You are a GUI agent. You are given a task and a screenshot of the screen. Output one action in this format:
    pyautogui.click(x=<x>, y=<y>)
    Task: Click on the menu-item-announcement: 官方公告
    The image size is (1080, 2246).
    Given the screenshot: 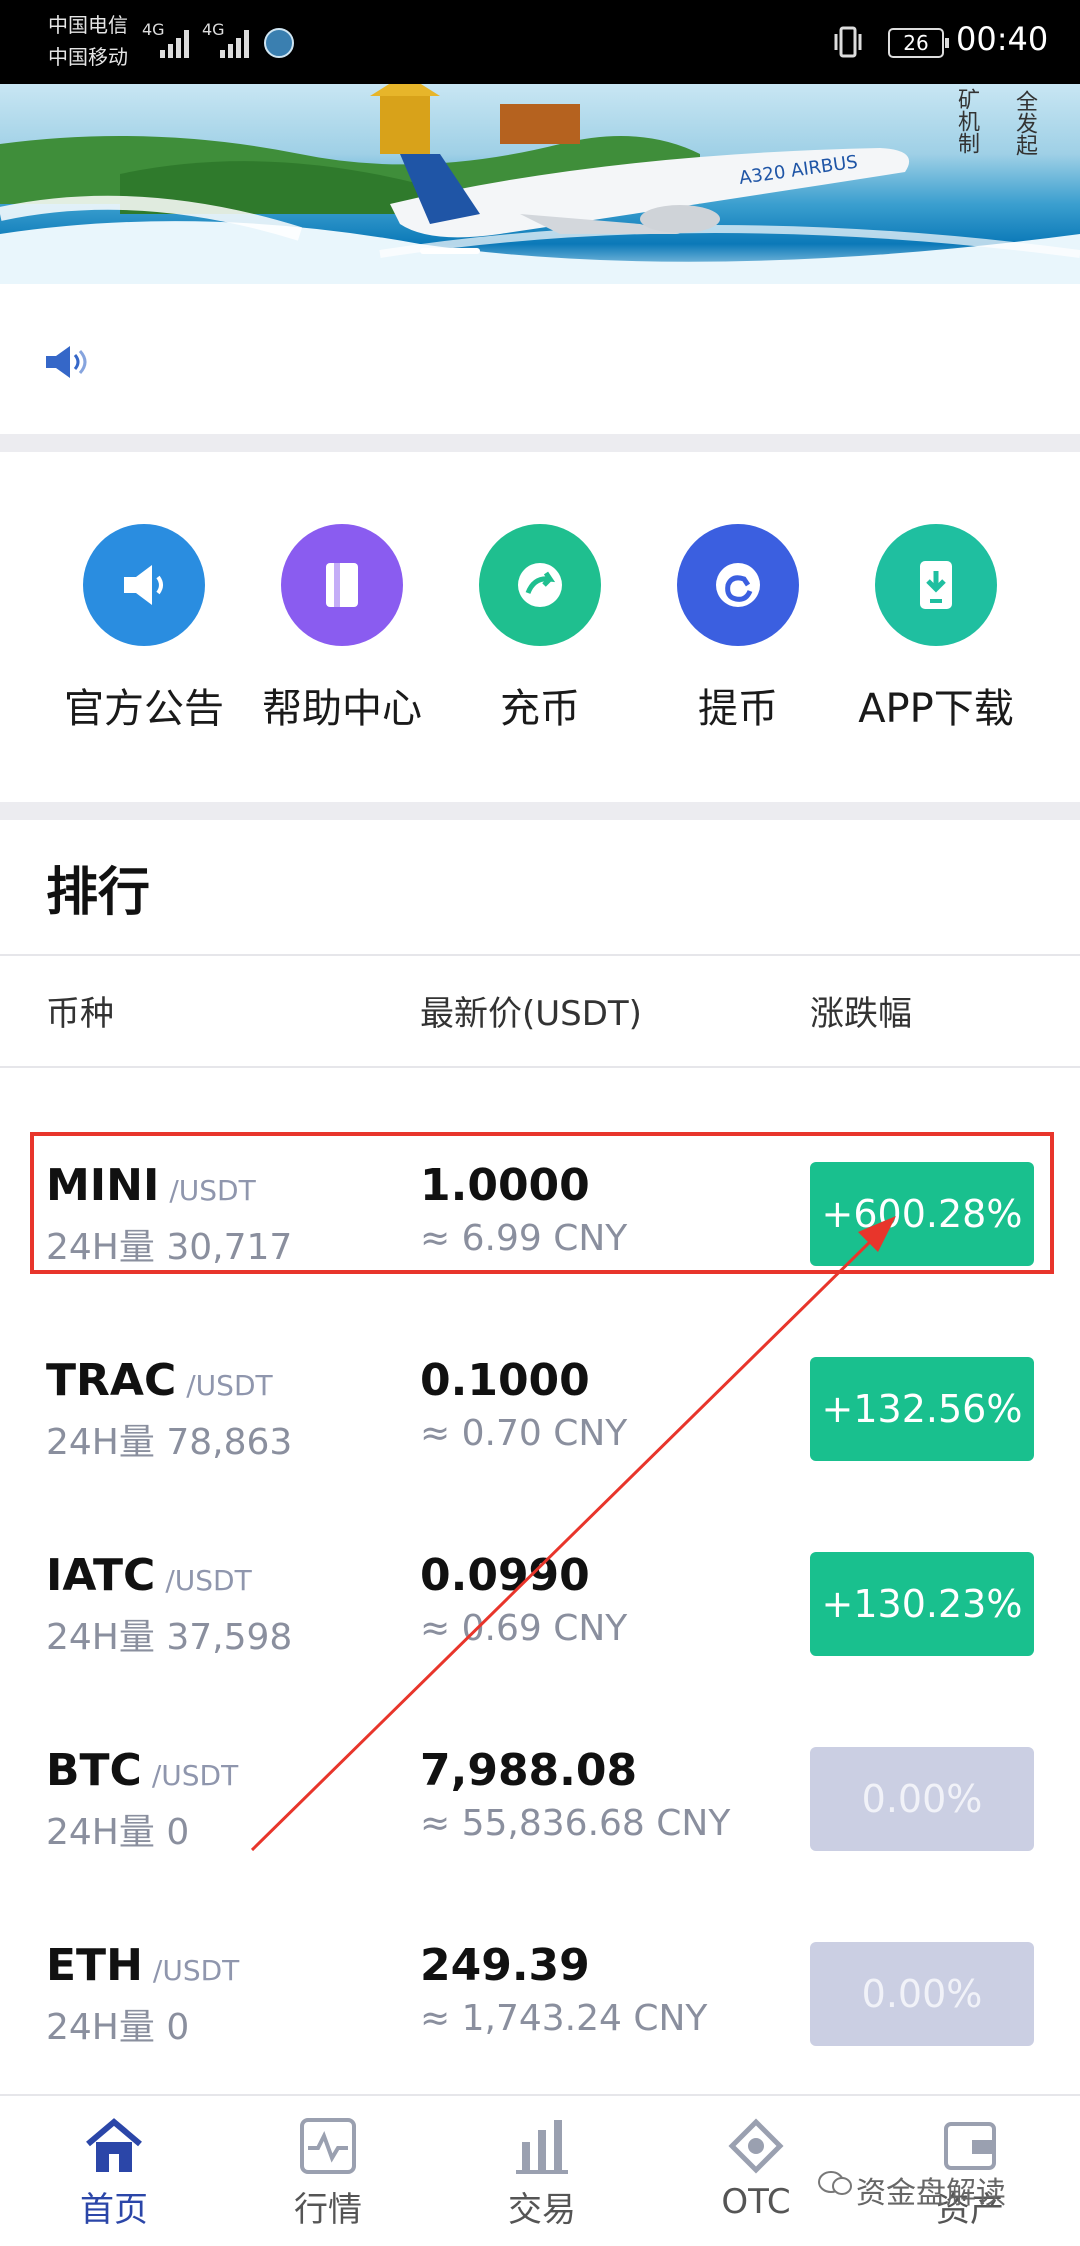 What is the action you would take?
    pyautogui.click(x=144, y=629)
    